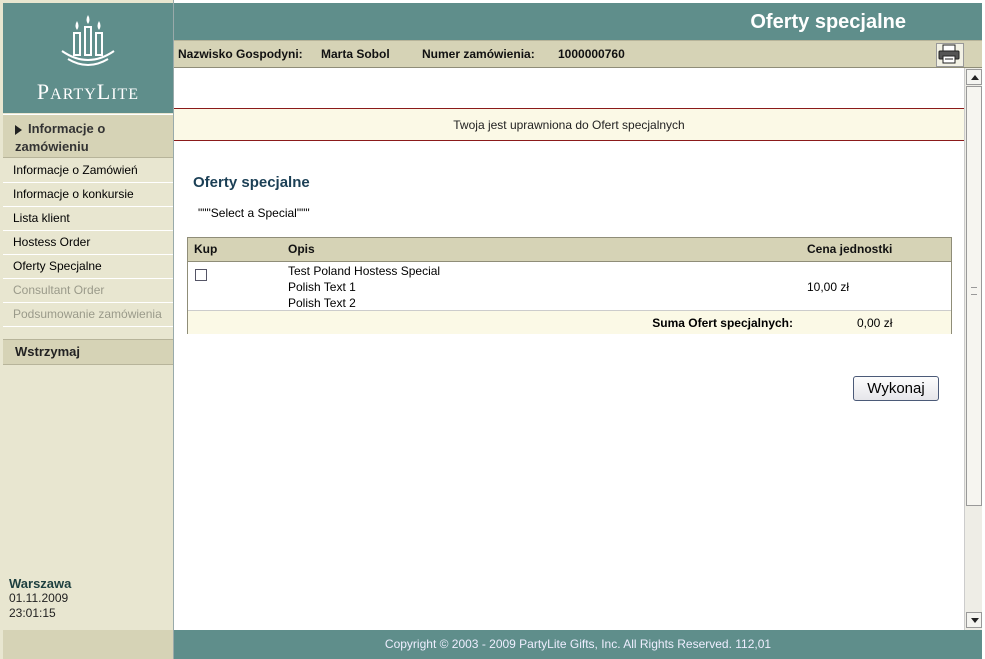  I want to click on sidebar-footer, so click(88, 644).